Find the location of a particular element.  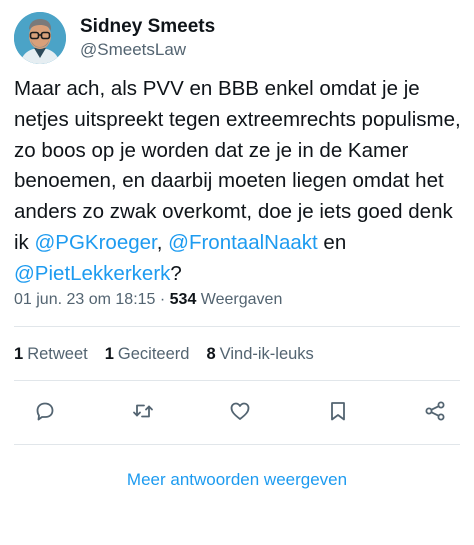

more-replies-link: Meer antwoorden weergeven is located at coordinates (237, 480).